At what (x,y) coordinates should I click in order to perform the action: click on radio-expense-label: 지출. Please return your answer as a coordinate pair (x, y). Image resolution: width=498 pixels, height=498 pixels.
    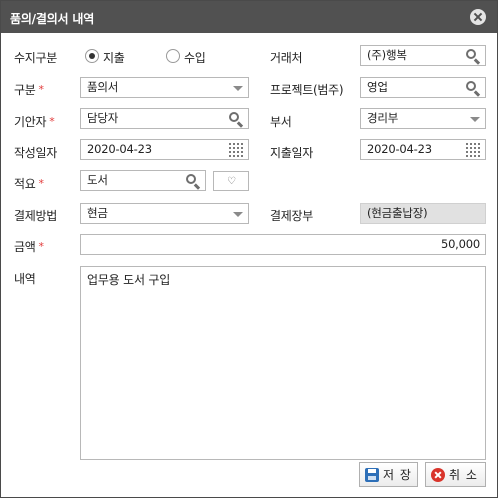
    Looking at the image, I should click on (114, 58).